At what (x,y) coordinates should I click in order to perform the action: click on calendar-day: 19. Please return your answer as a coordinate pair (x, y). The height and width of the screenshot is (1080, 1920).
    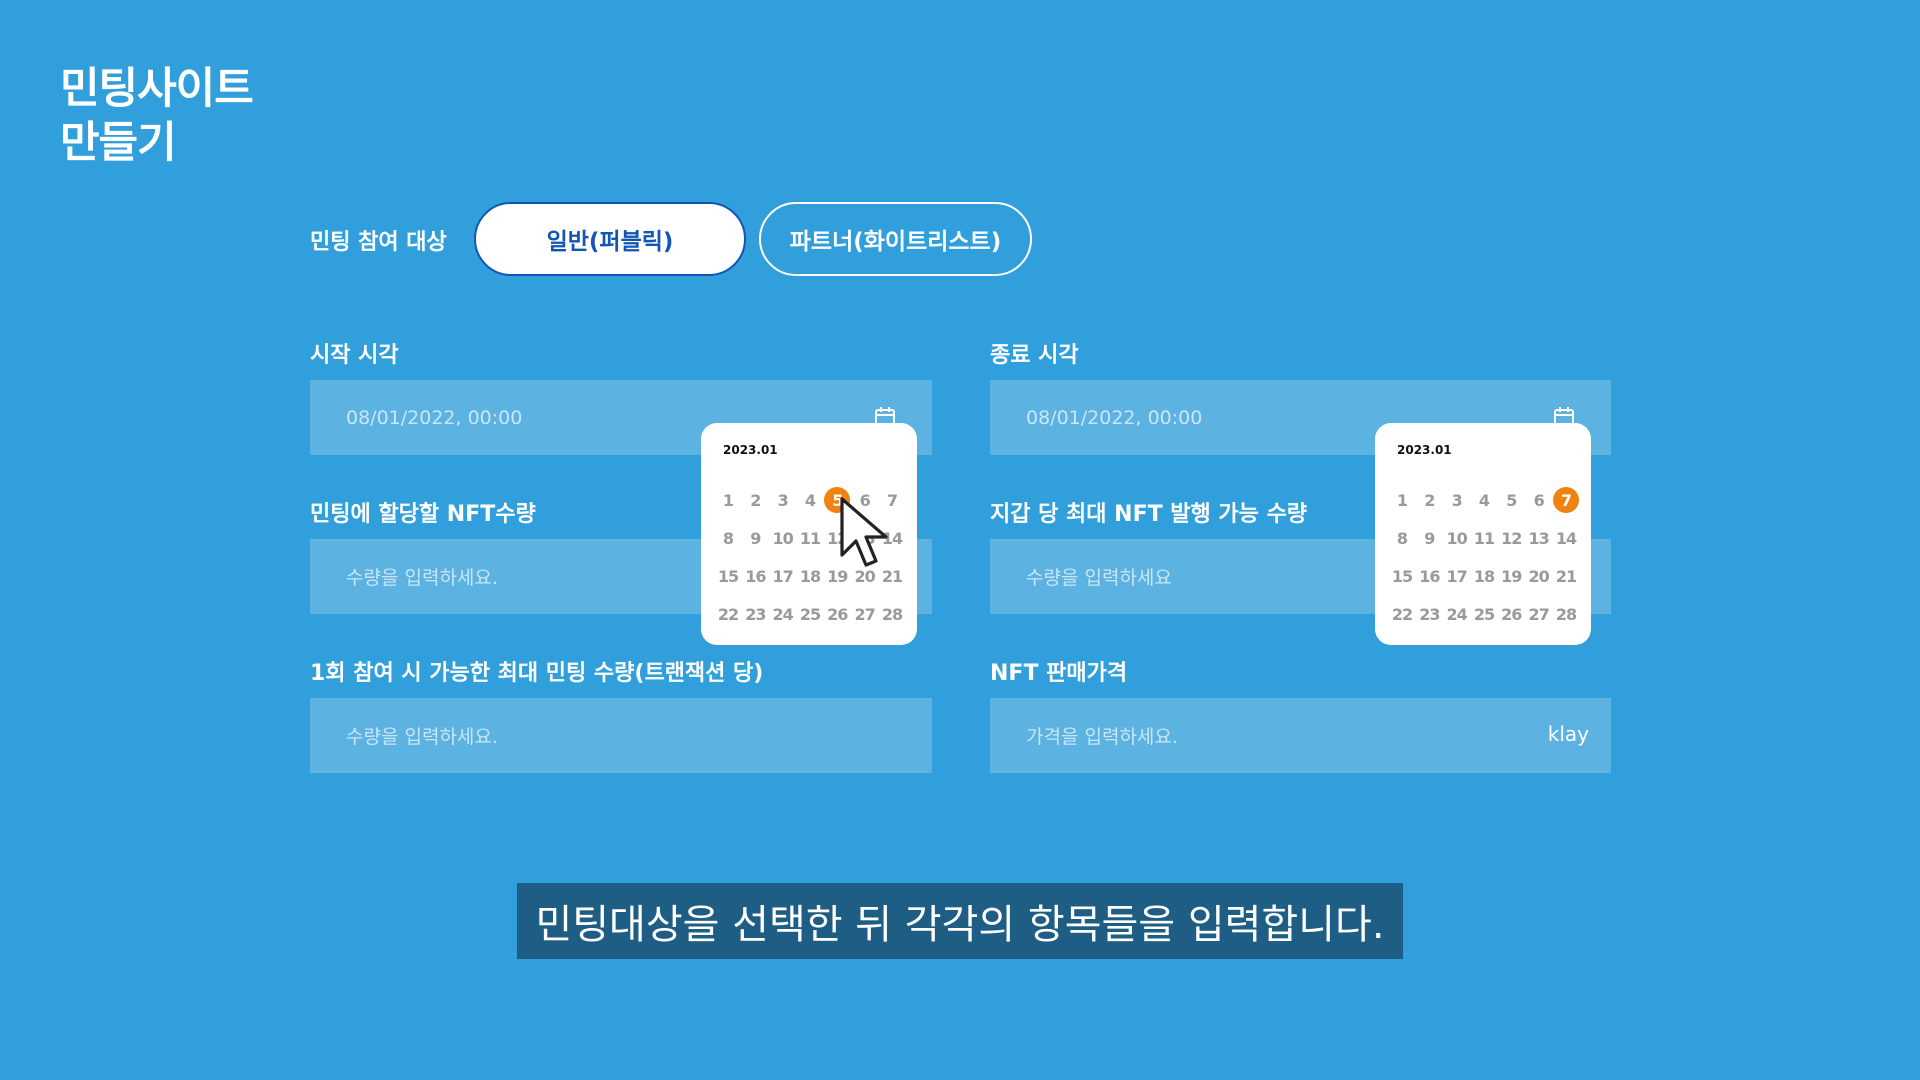
    Looking at the image, I should click on (1511, 576).